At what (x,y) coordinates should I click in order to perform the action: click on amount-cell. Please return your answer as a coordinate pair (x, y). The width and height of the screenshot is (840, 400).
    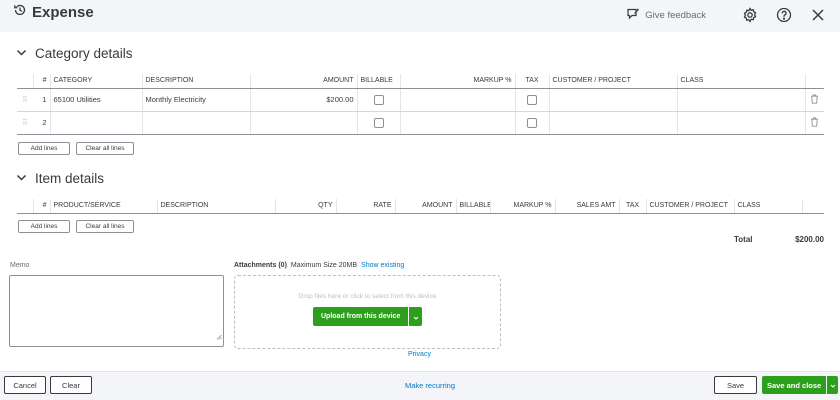
    Looking at the image, I should click on (304, 123).